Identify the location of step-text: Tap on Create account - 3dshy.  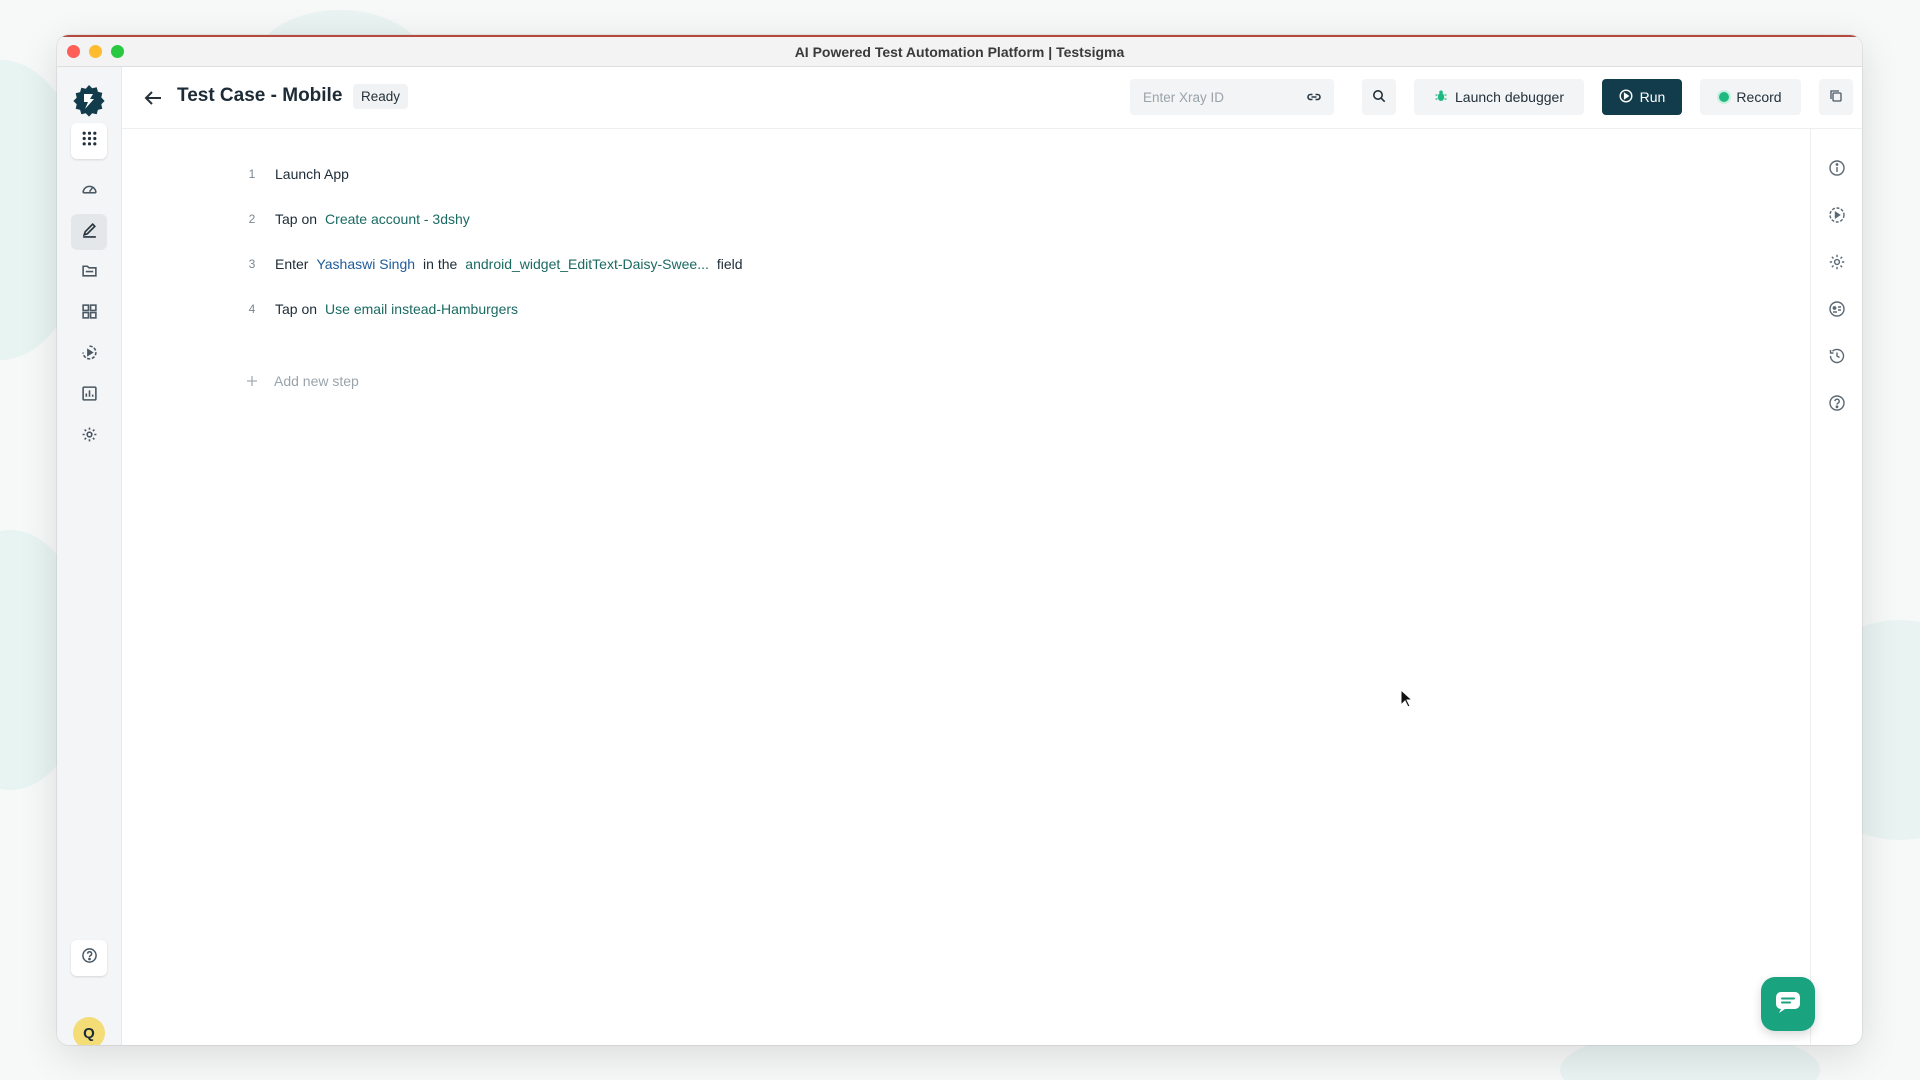
(372, 219).